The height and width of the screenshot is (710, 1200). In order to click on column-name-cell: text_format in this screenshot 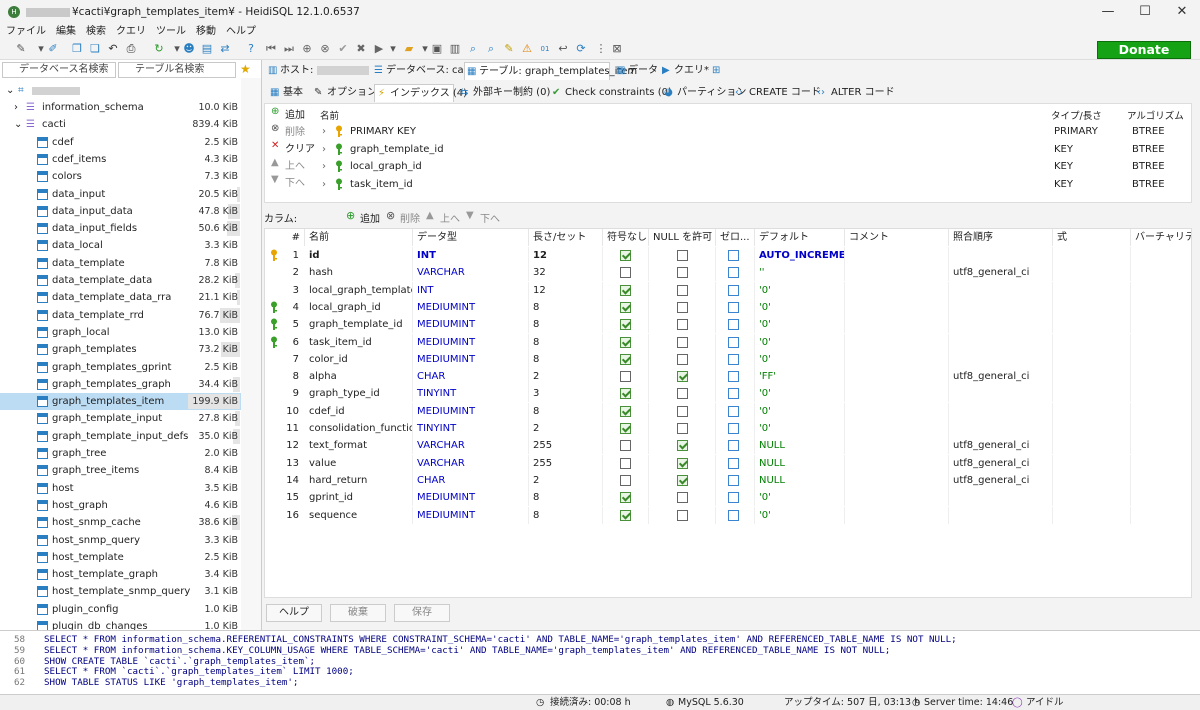, I will do `click(359, 446)`.